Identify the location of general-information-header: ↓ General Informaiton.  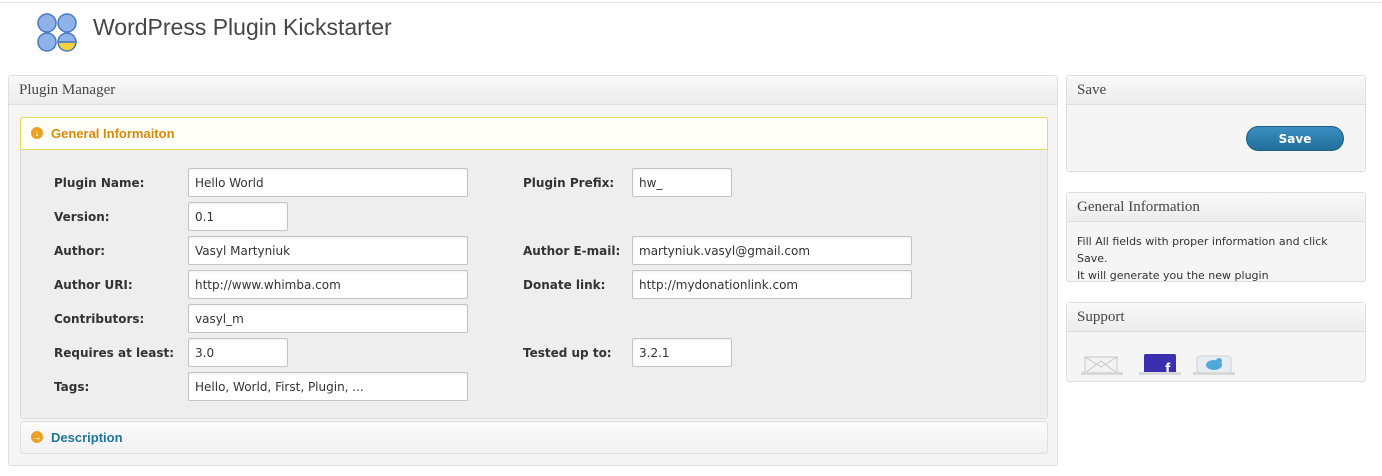
(534, 133).